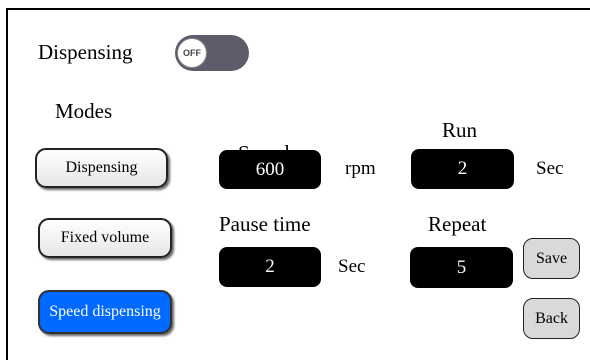  Describe the element at coordinates (461, 267) in the screenshot. I see `repeat-value-field: 5` at that location.